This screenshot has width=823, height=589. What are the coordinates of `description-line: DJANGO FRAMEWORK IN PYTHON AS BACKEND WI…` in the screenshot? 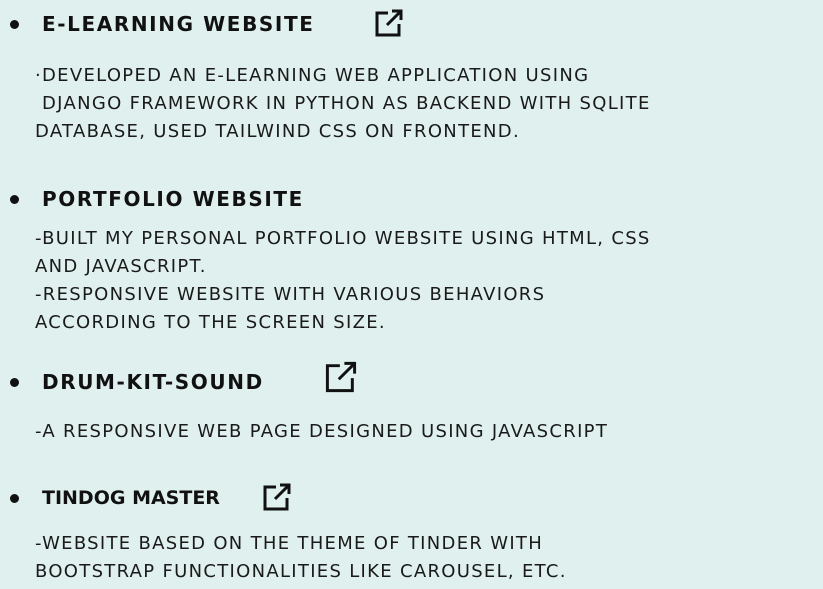 It's located at (343, 103).